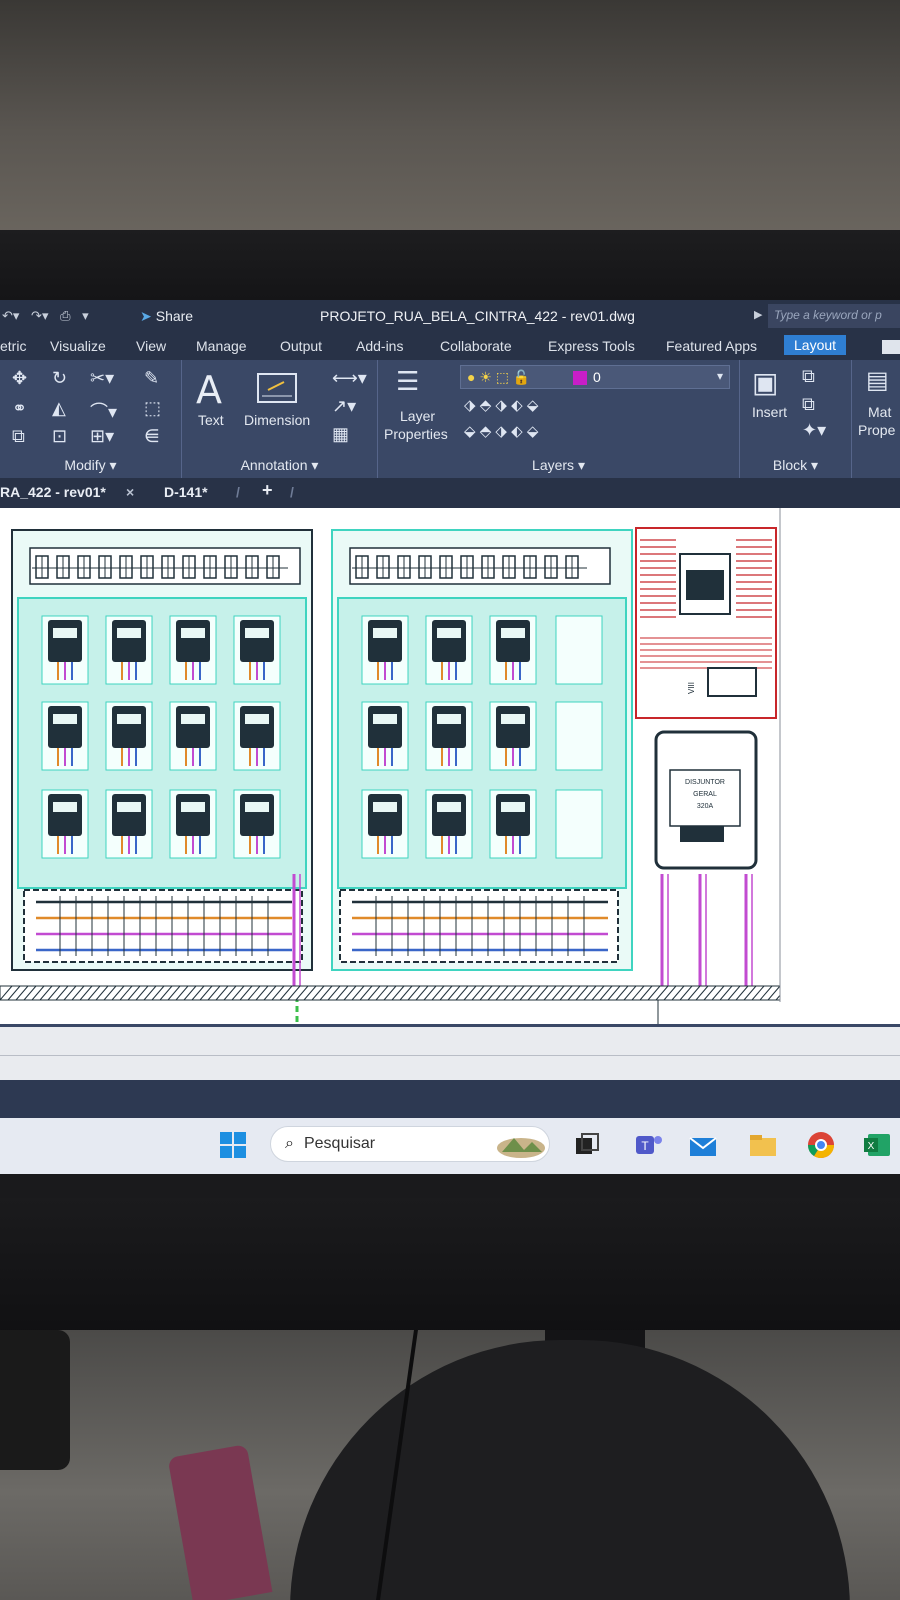 The height and width of the screenshot is (1600, 900). What do you see at coordinates (151, 378) in the screenshot?
I see `erase-icon: ✎` at bounding box center [151, 378].